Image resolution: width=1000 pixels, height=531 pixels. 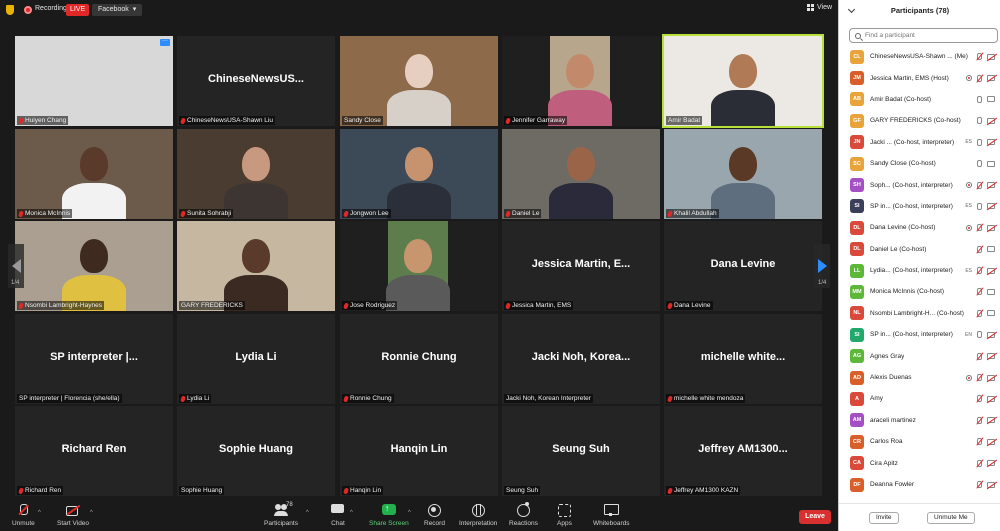 What do you see at coordinates (256, 81) in the screenshot?
I see `video-tile: ChineseNewsUS... ChineseNewsUSA-Shawn Liu` at bounding box center [256, 81].